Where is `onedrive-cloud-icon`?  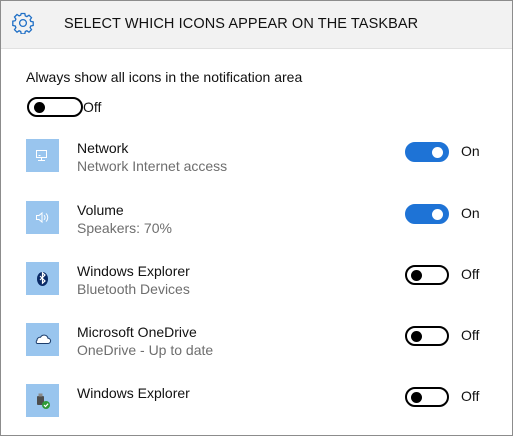
onedrive-cloud-icon is located at coordinates (42, 339).